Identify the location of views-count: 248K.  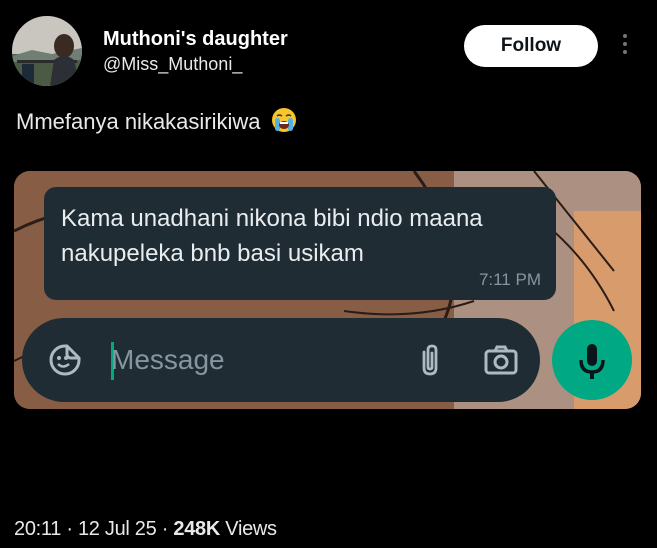
(196, 529).